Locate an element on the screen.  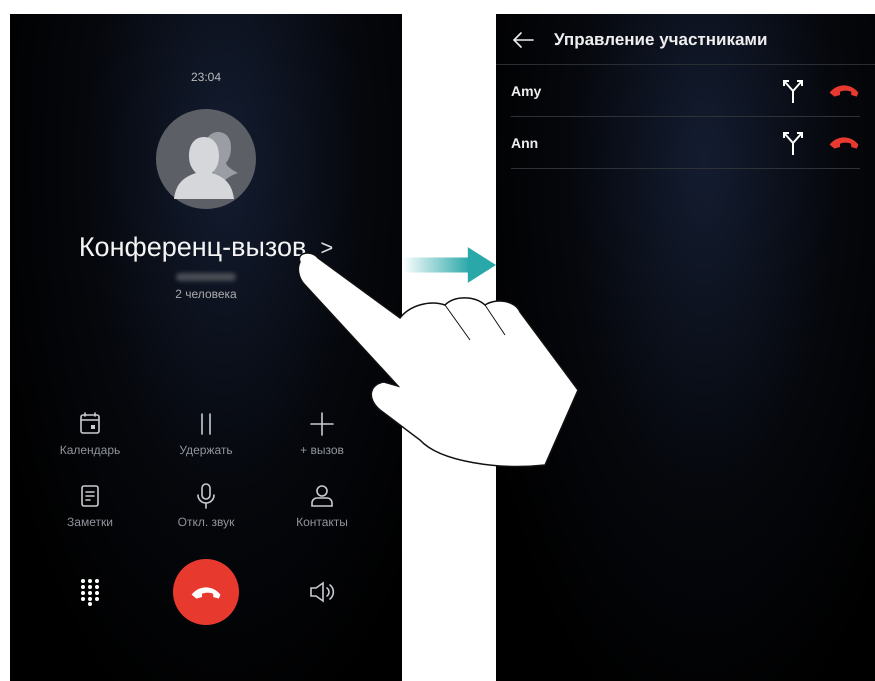
plus-icon is located at coordinates (322, 424).